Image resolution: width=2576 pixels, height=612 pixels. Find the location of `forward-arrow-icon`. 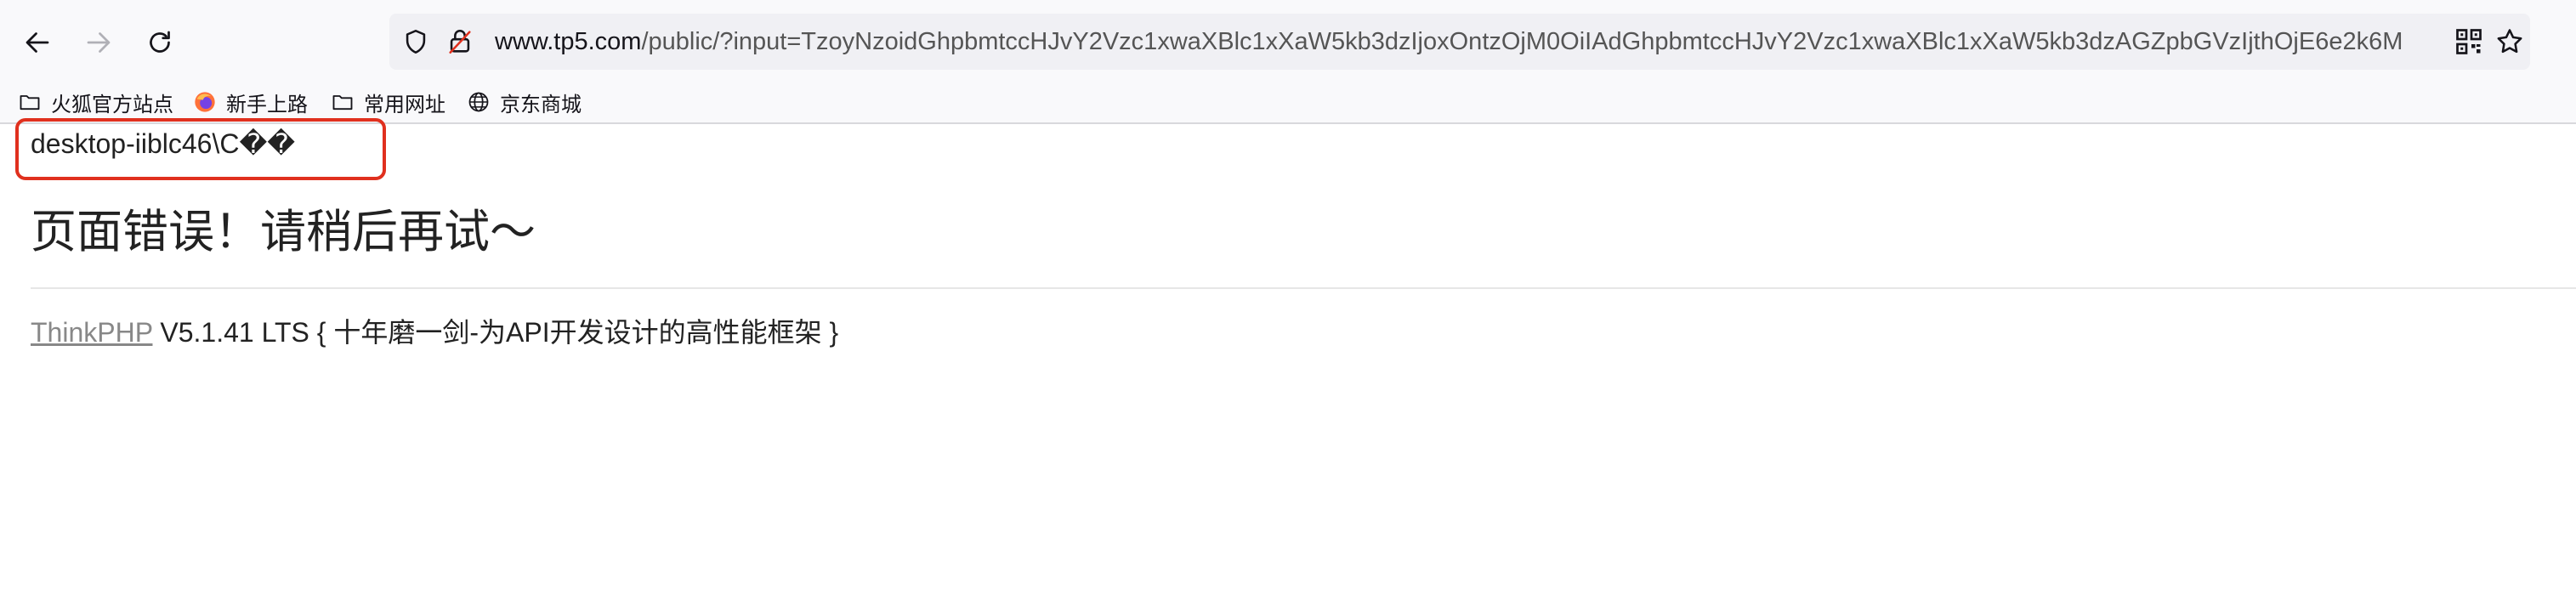

forward-arrow-icon is located at coordinates (99, 42).